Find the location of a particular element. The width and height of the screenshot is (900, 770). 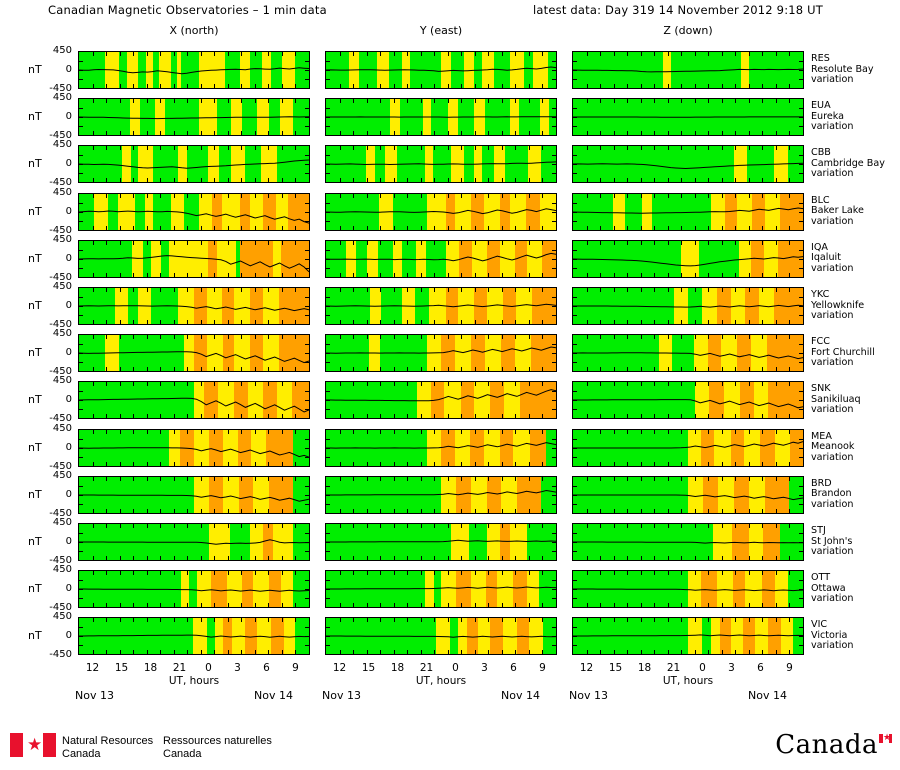

x-axis-label: UT, hours is located at coordinates (441, 681).